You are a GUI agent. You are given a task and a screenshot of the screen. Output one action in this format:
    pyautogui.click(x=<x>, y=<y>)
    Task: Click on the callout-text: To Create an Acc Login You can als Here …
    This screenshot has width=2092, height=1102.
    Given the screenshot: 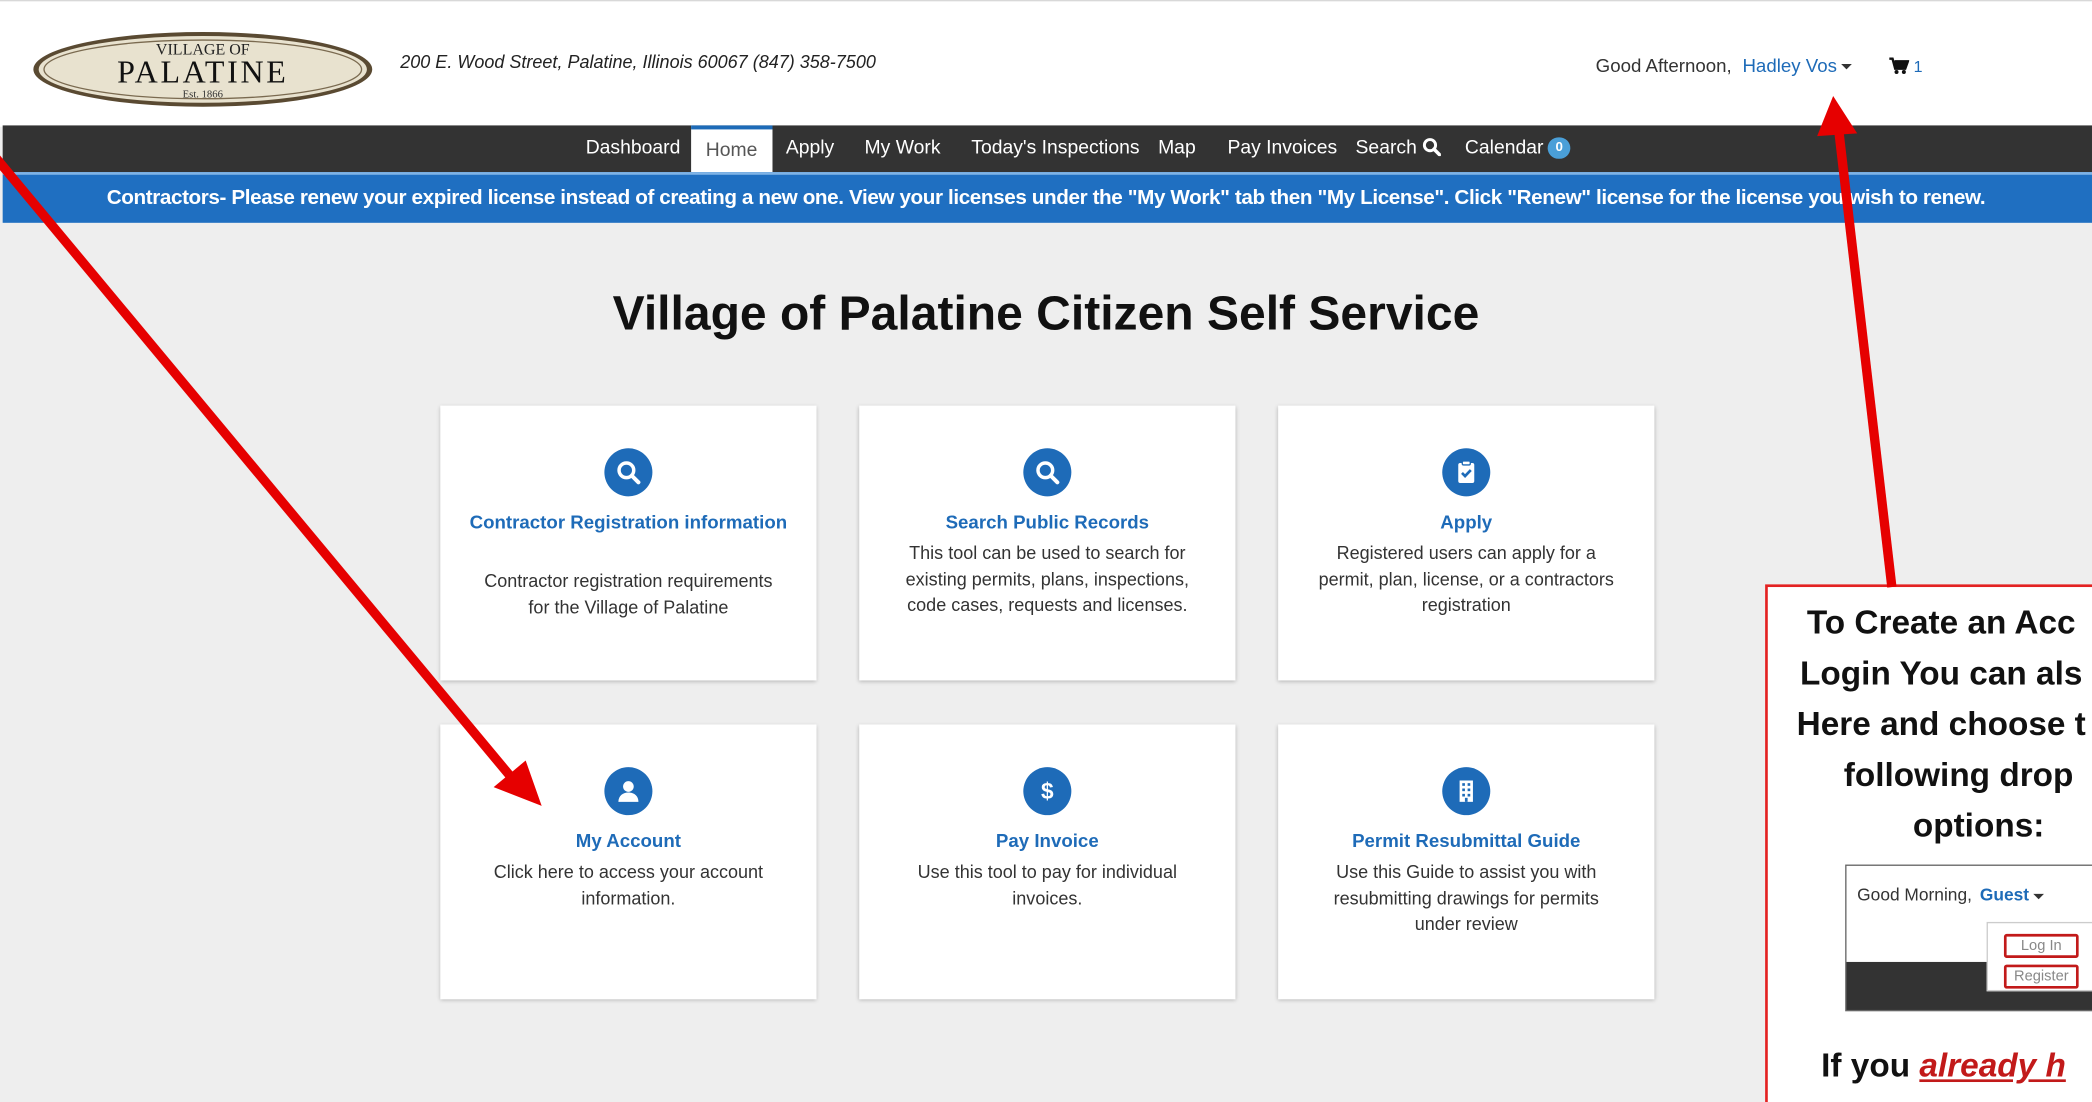 What is the action you would take?
    pyautogui.click(x=1930, y=724)
    